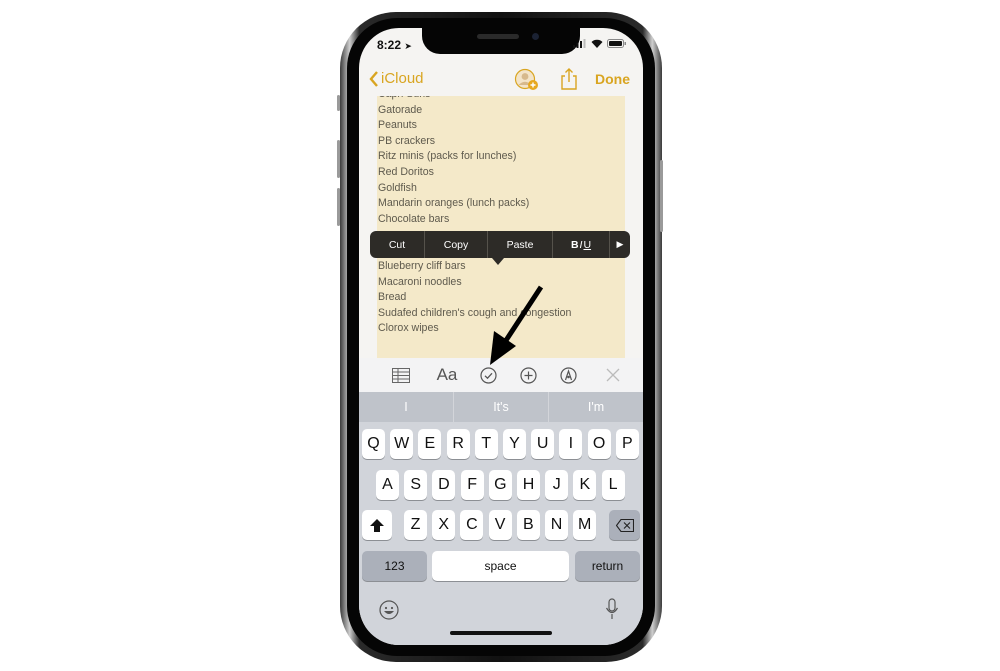 The width and height of the screenshot is (1000, 671). Describe the element at coordinates (402, 78) in the screenshot. I see `back-label: iCloud` at that location.